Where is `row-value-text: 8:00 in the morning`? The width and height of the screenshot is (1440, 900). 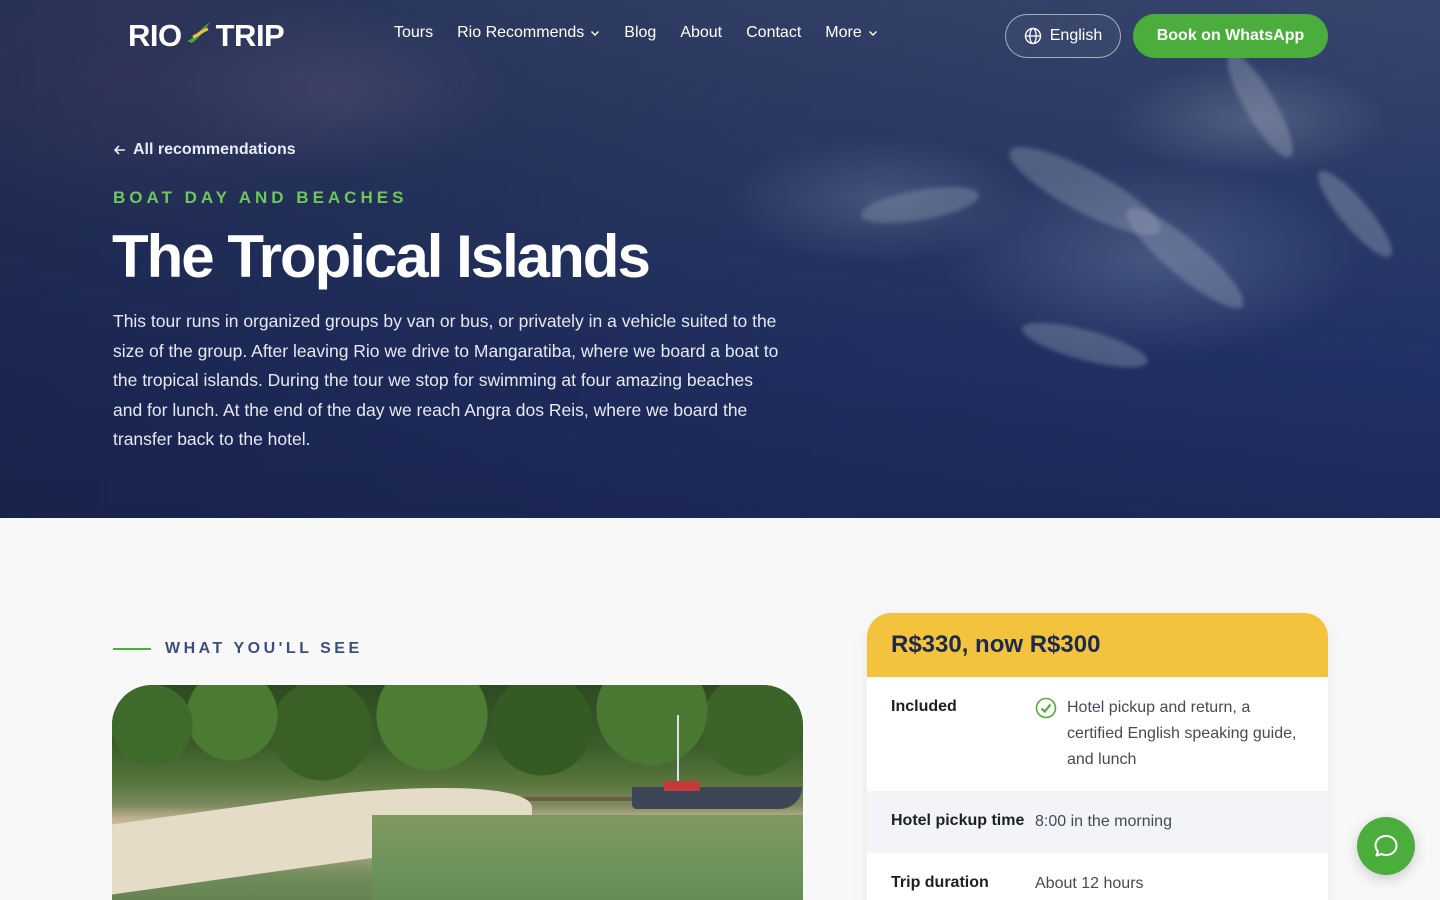
row-value-text: 8:00 in the morning is located at coordinates (1103, 821).